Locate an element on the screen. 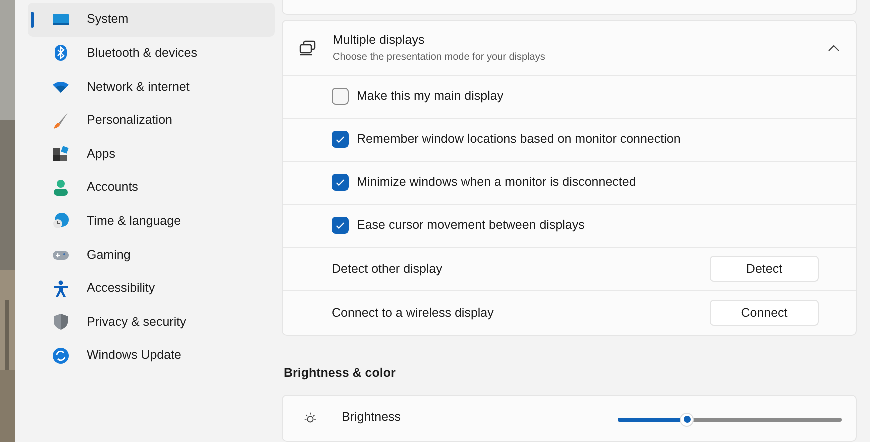  sidebar-item: Windows Update is located at coordinates (151, 355).